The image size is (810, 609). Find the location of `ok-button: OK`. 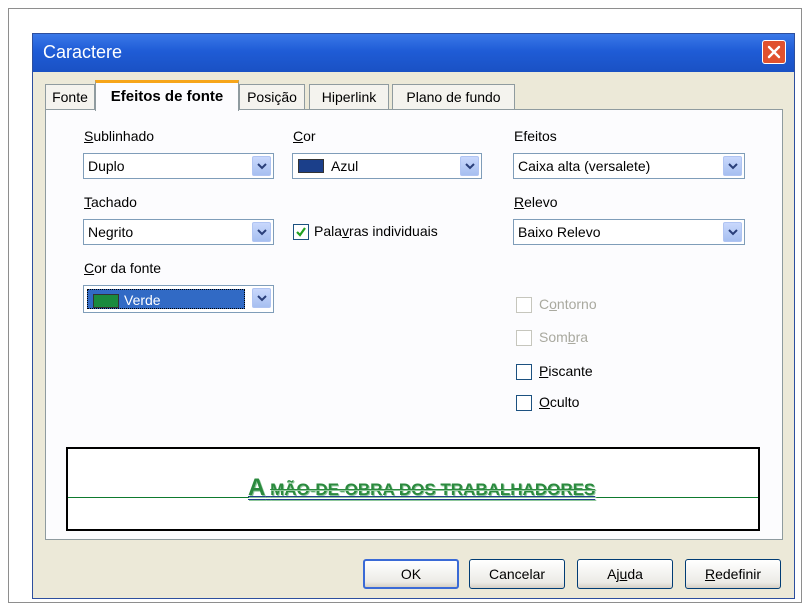

ok-button: OK is located at coordinates (411, 574).